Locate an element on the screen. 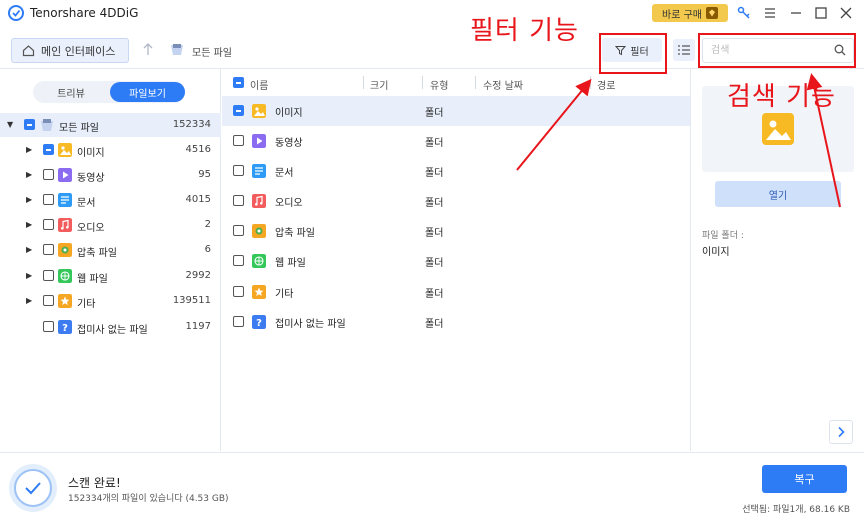  annotation-arrows is located at coordinates (678, 140).